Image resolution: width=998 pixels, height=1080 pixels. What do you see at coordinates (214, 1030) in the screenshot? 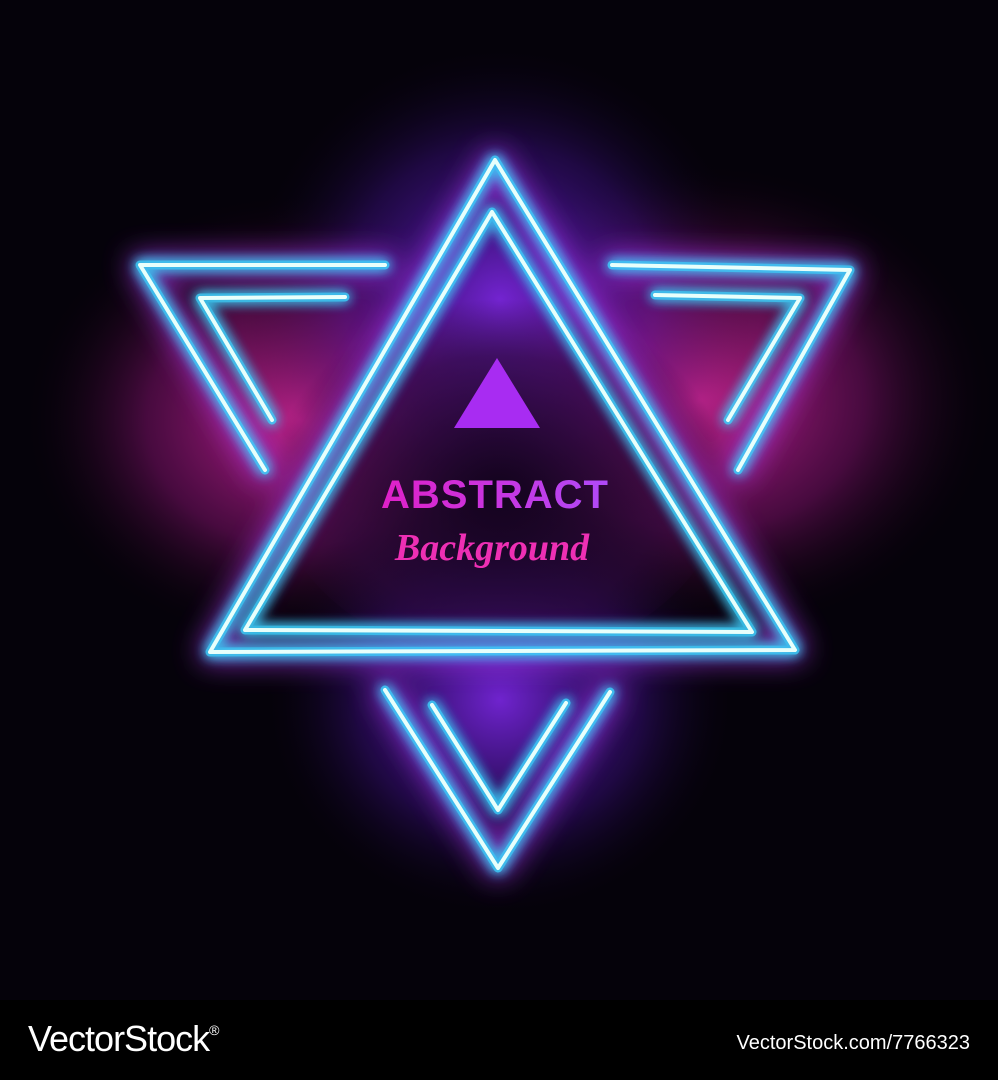
I see `trademark-symbol: ®` at bounding box center [214, 1030].